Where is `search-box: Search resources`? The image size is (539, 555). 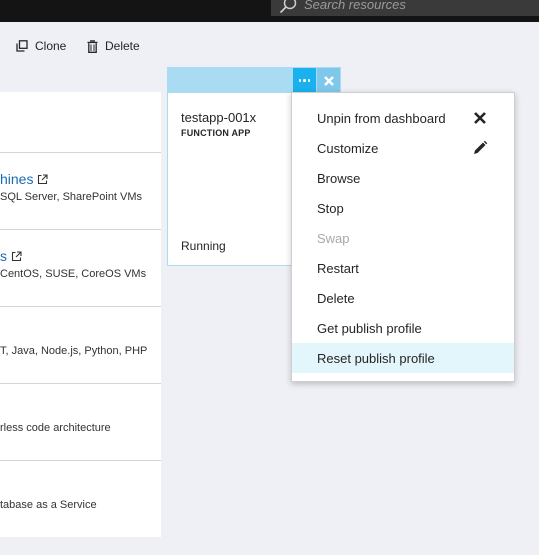 search-box: Search resources is located at coordinates (405, 8).